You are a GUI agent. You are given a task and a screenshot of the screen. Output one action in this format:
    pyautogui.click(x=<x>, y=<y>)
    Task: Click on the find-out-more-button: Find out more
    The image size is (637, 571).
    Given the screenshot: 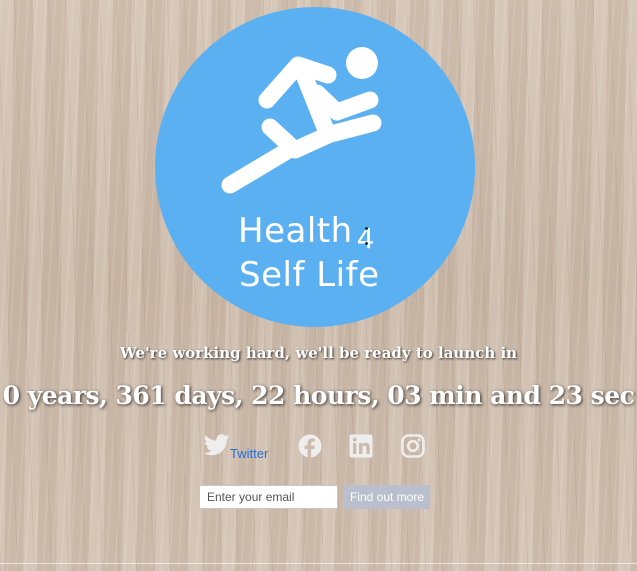 What is the action you would take?
    pyautogui.click(x=387, y=497)
    